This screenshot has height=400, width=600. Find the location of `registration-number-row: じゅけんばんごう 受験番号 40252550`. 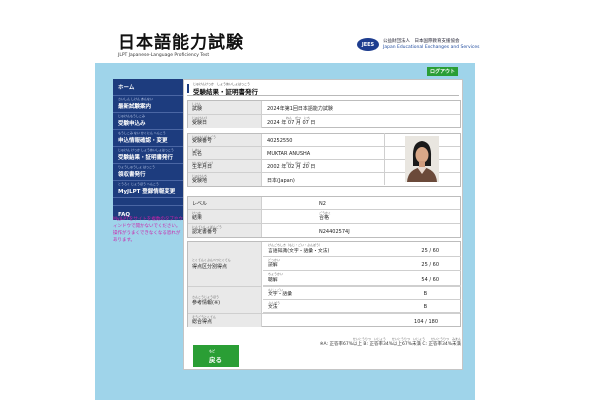

registration-number-row: じゅけんばんごう 受験番号 40252550 is located at coordinates (324, 140).